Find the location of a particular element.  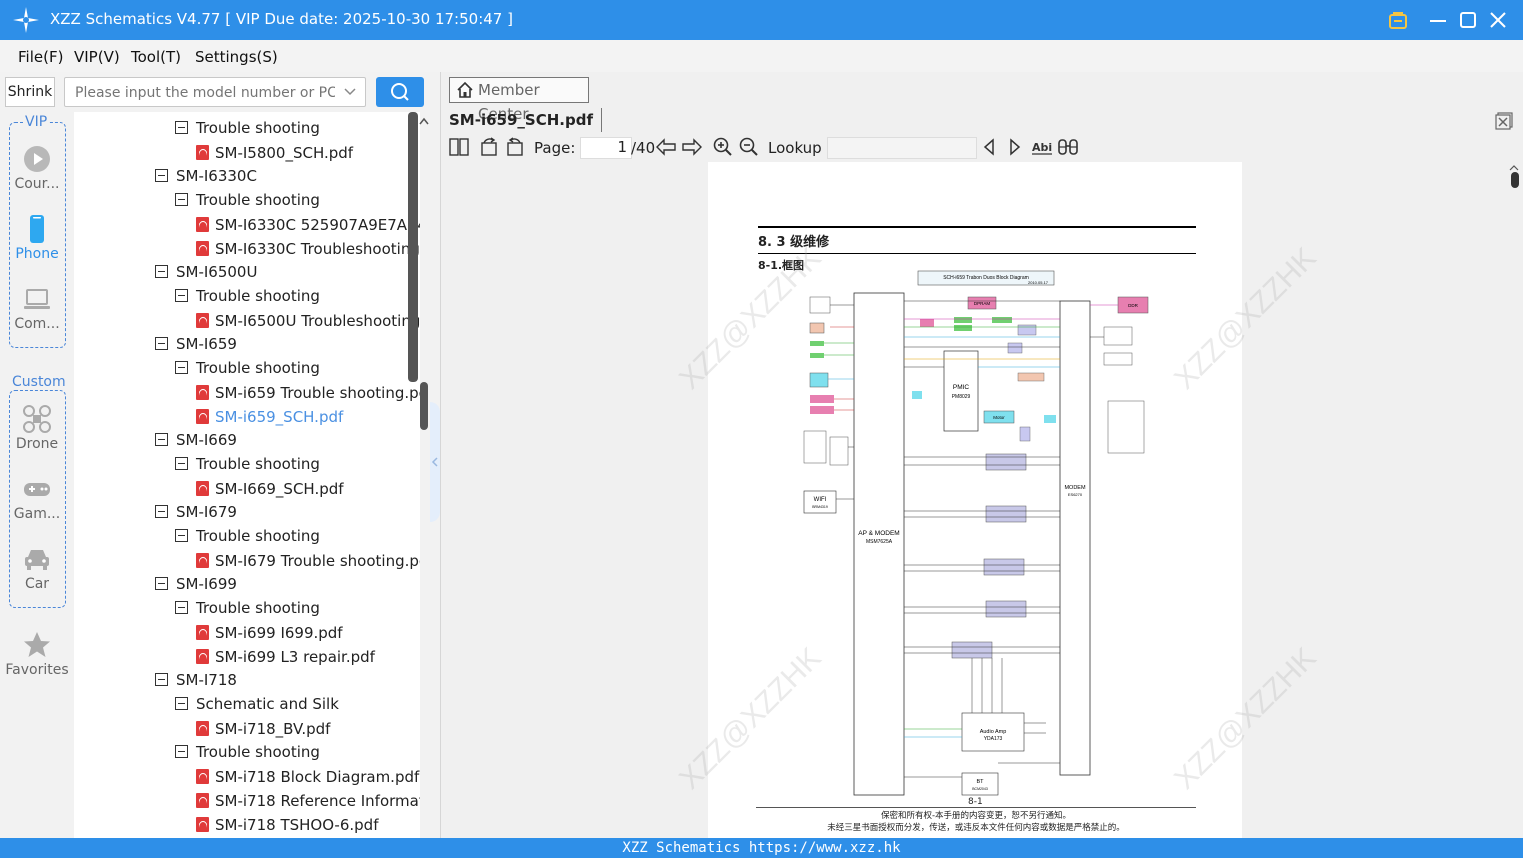

tree-pdf-file: SM-i718 Block Diagram.pdf is located at coordinates (307, 779).